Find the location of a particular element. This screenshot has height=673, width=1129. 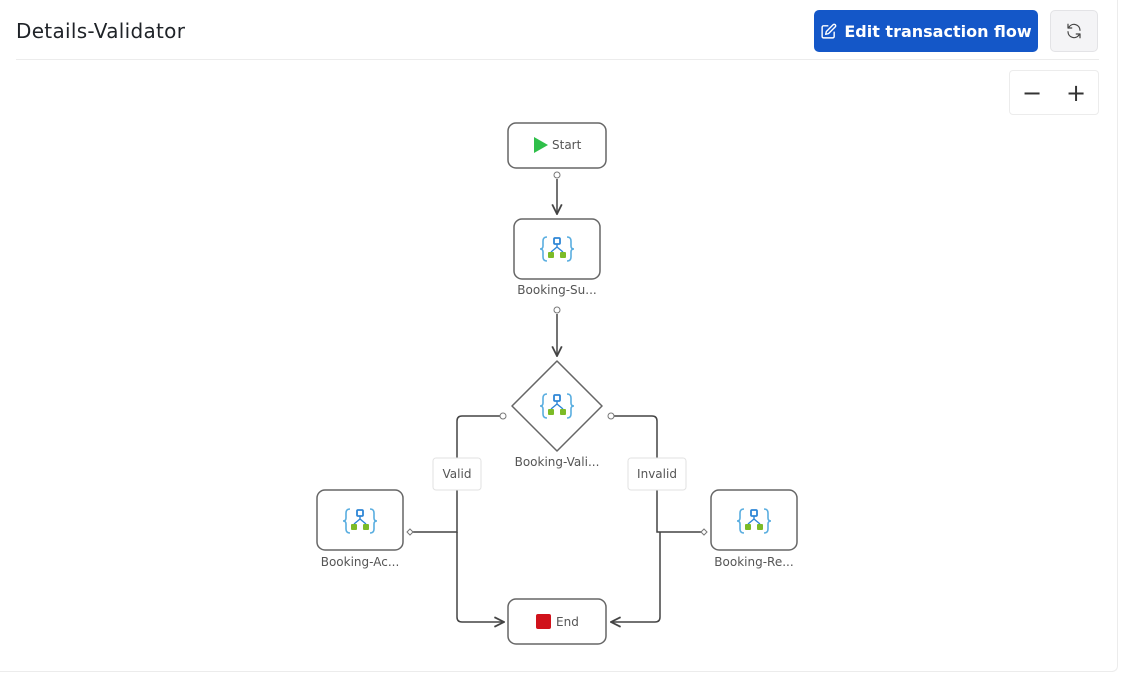

edge-booking-re-to-end is located at coordinates (636, 577).